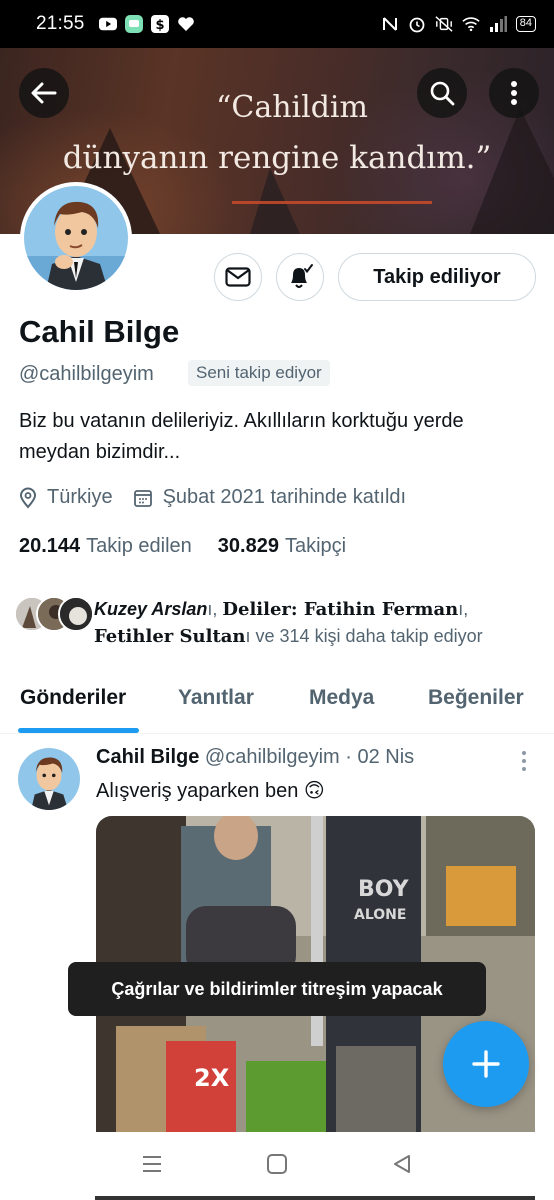  I want to click on box-text: 2X, so click(212, 1078).